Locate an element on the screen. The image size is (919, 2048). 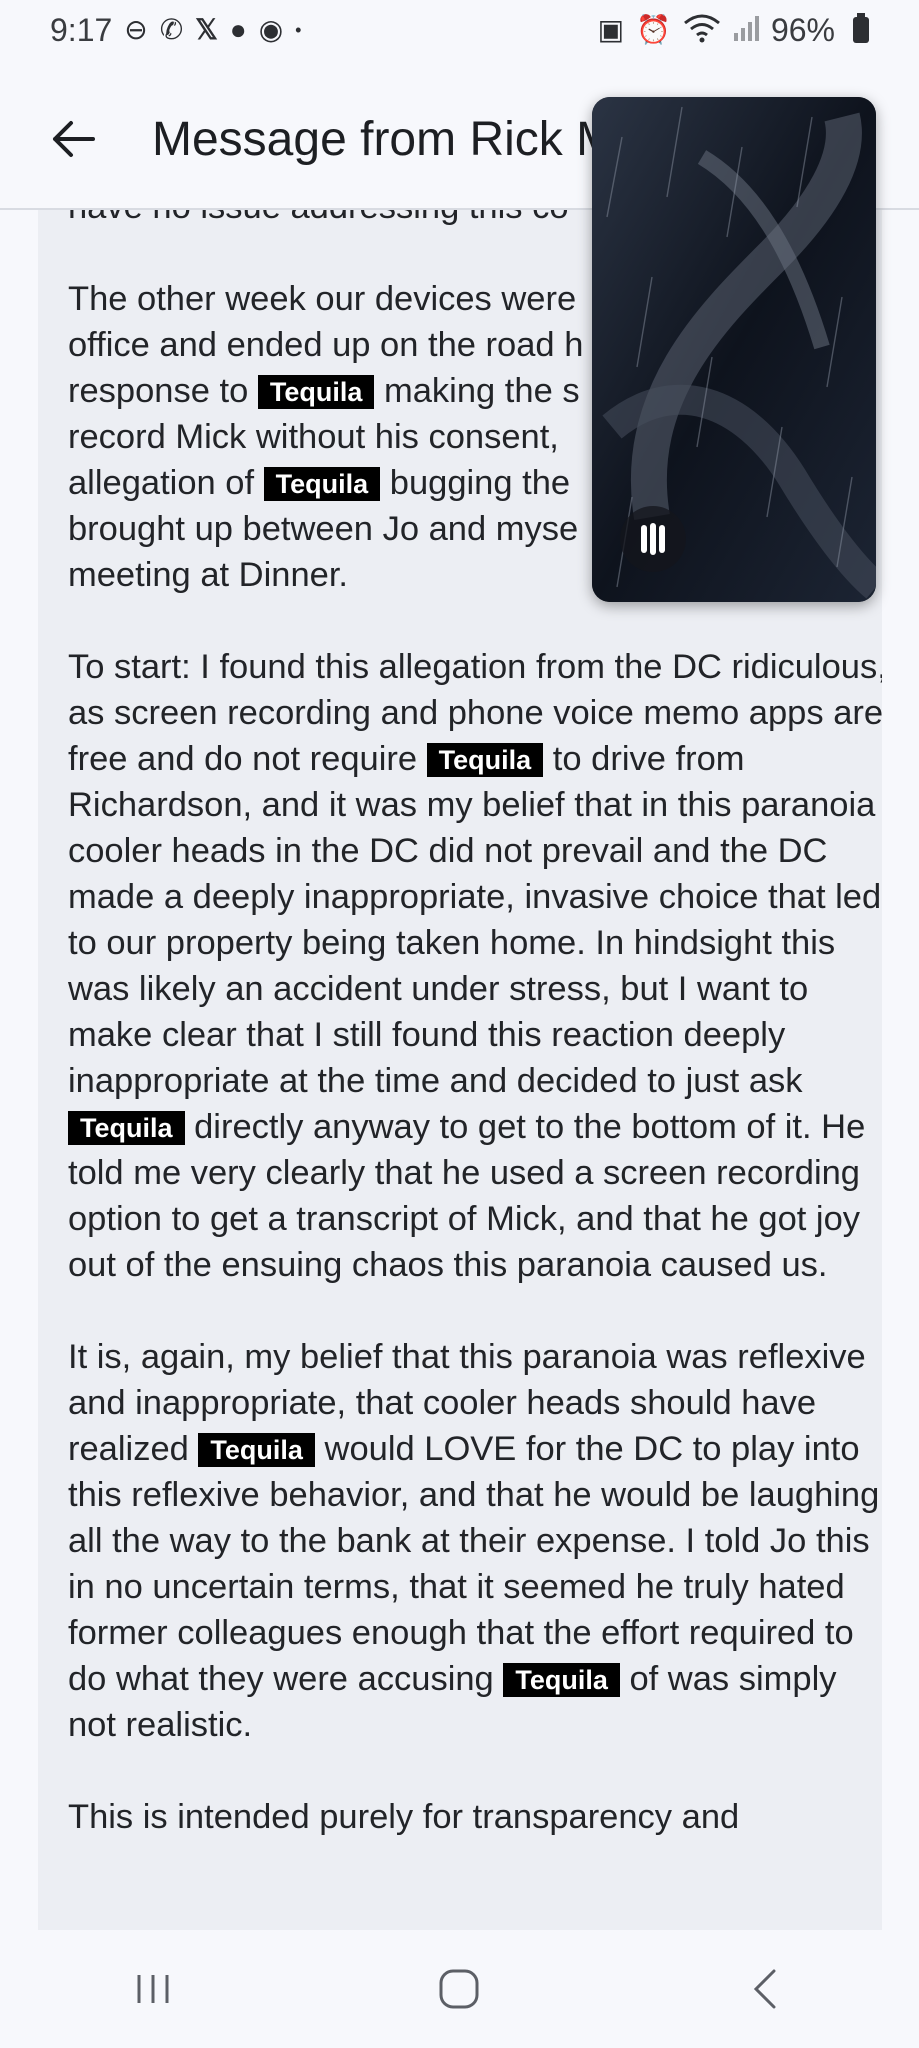
recents-button is located at coordinates (153, 1989).